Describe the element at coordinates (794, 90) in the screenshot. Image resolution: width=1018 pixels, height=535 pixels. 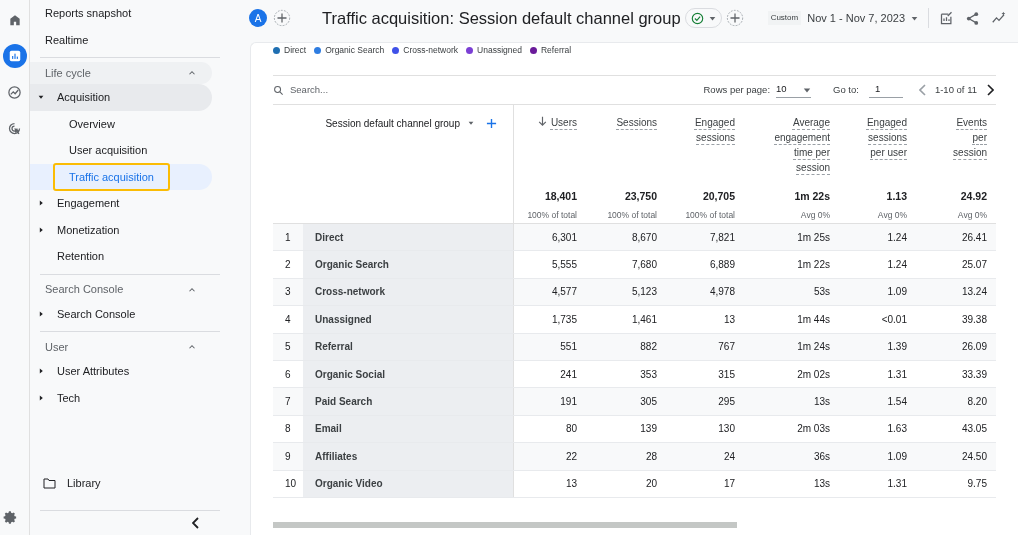
I see `rows-per-page-select: 10` at that location.